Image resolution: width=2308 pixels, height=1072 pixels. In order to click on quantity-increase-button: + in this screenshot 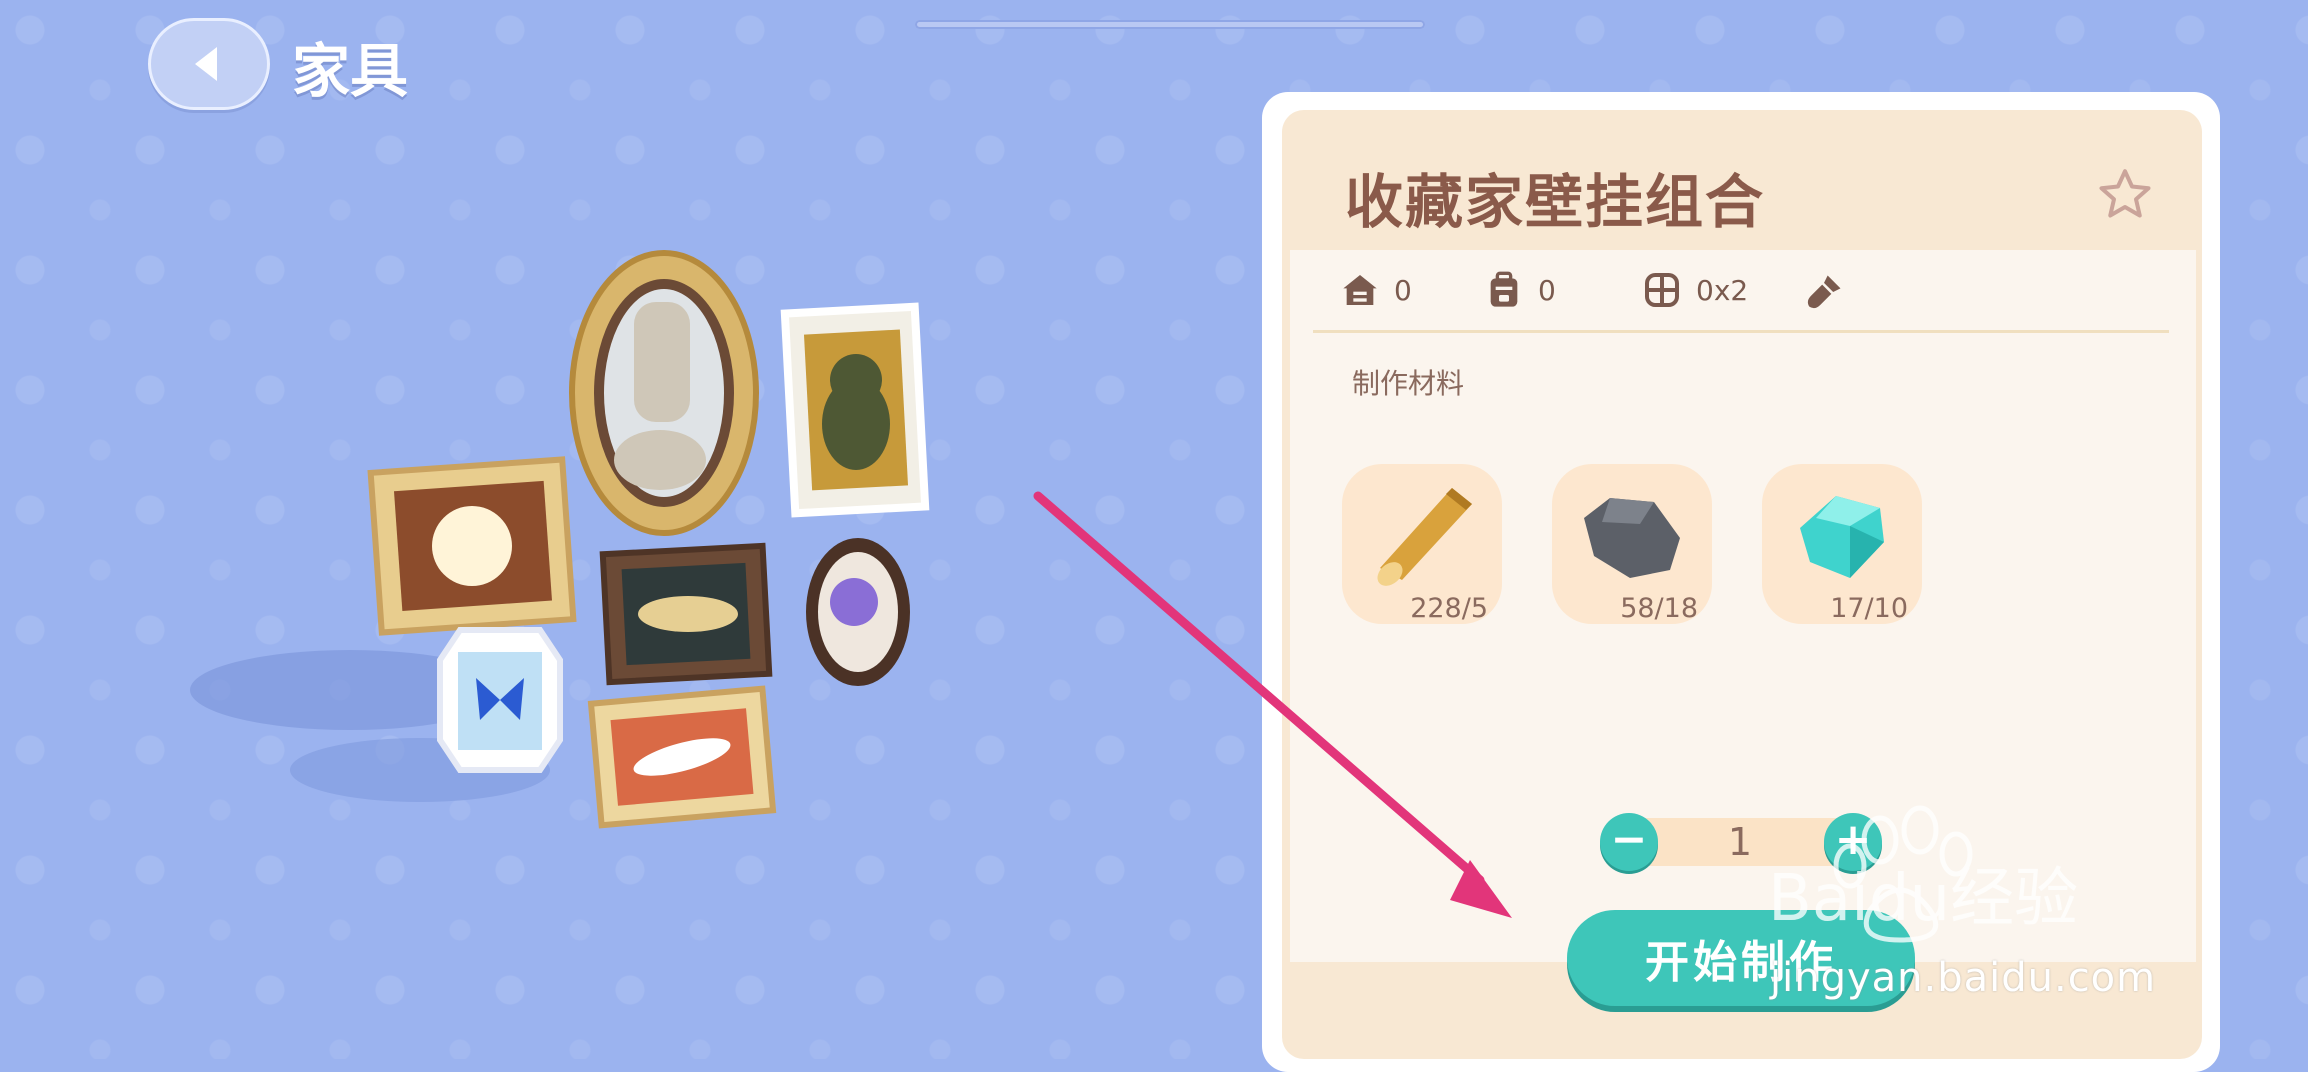, I will do `click(1853, 842)`.